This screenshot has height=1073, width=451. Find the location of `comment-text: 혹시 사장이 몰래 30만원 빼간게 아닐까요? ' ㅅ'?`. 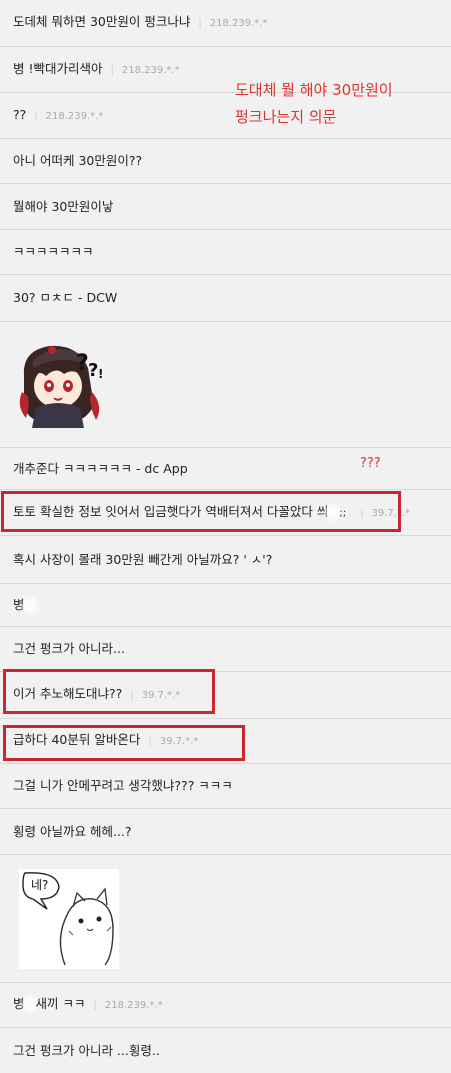

comment-text: 혹시 사장이 몰래 30만원 빼간게 아닐까요? ' ㅅ'? is located at coordinates (143, 559).